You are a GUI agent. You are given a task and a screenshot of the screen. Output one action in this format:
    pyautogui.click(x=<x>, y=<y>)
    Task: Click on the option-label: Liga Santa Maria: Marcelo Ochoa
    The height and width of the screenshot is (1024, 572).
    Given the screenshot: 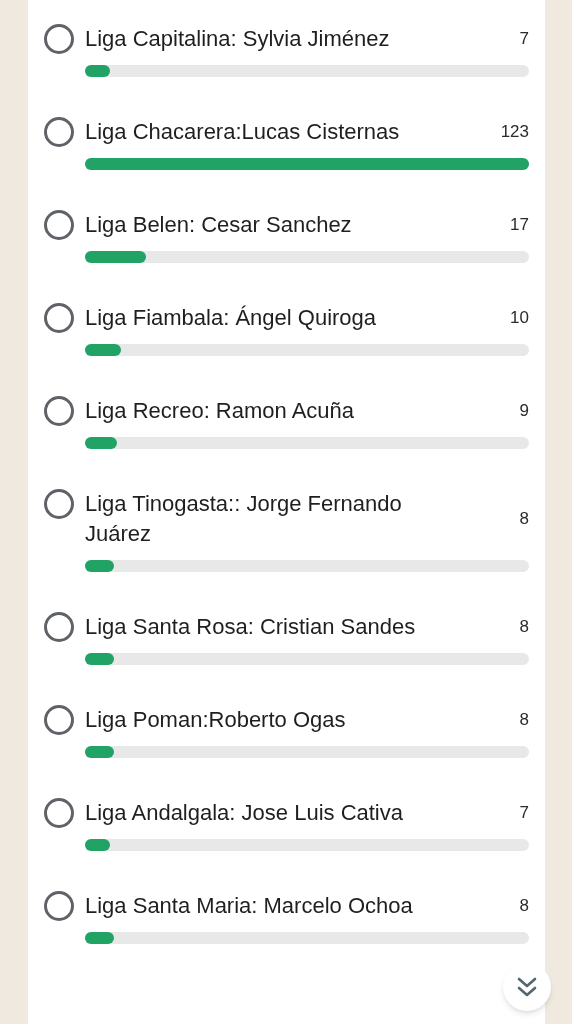 What is the action you would take?
    pyautogui.click(x=249, y=906)
    